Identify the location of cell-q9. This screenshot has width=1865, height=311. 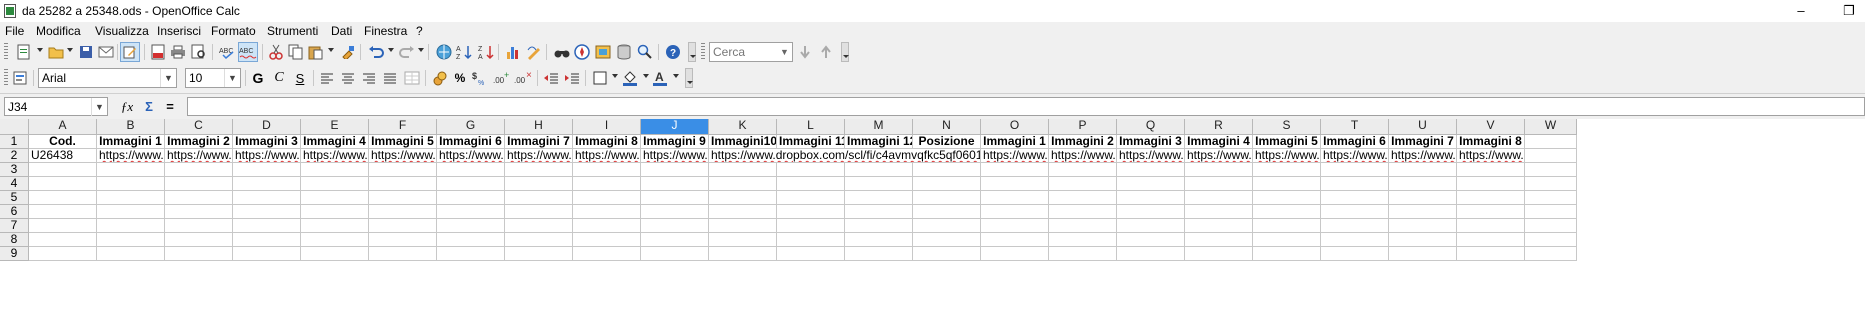
(1151, 254).